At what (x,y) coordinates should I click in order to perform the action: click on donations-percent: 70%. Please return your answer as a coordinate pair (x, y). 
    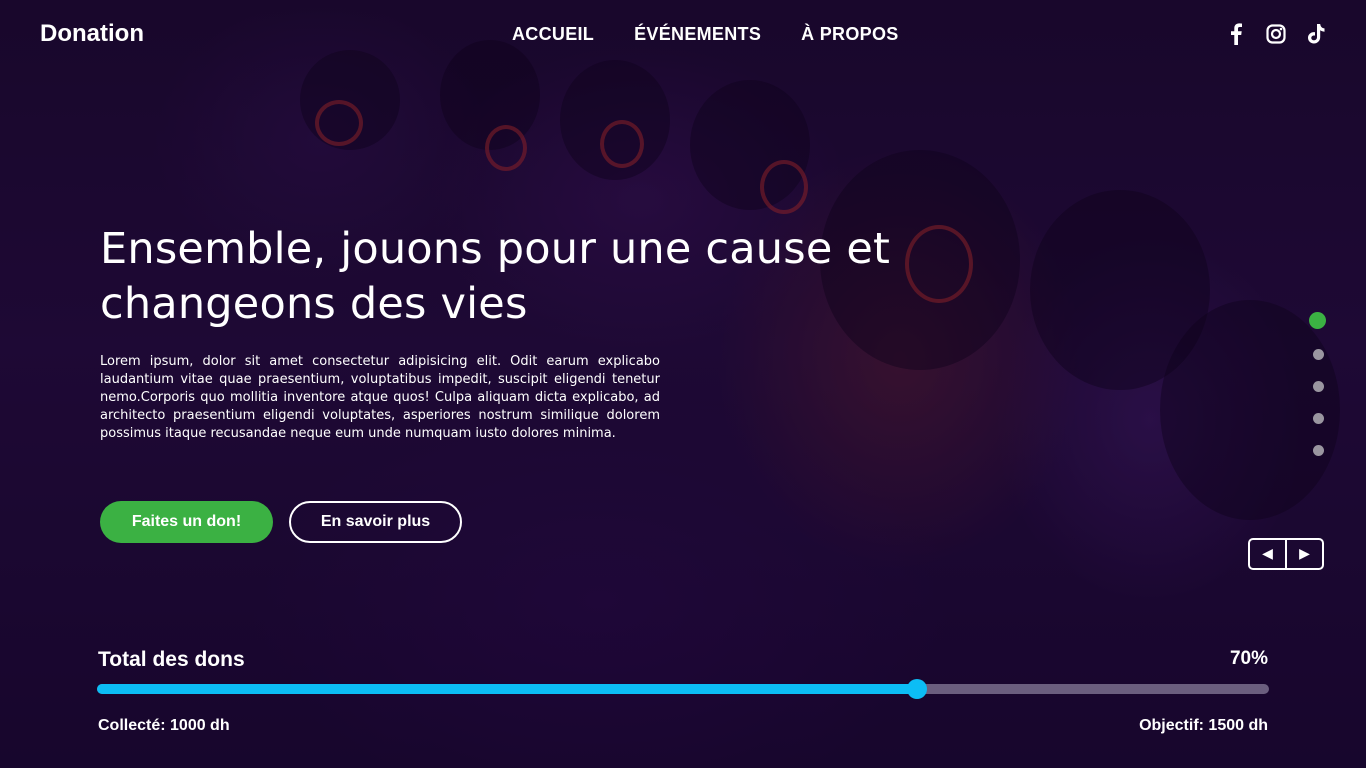
    Looking at the image, I should click on (1248, 658).